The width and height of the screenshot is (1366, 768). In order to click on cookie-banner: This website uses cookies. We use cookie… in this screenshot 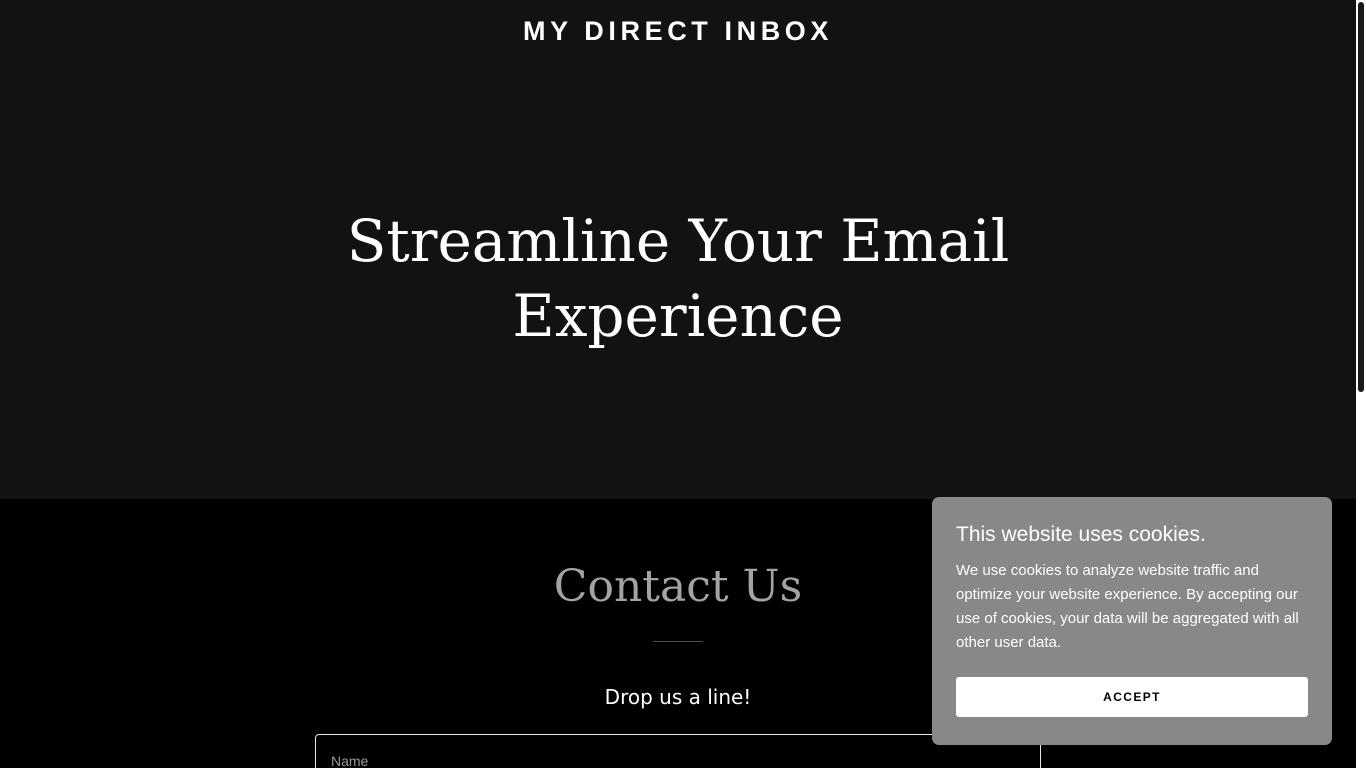, I will do `click(1132, 621)`.